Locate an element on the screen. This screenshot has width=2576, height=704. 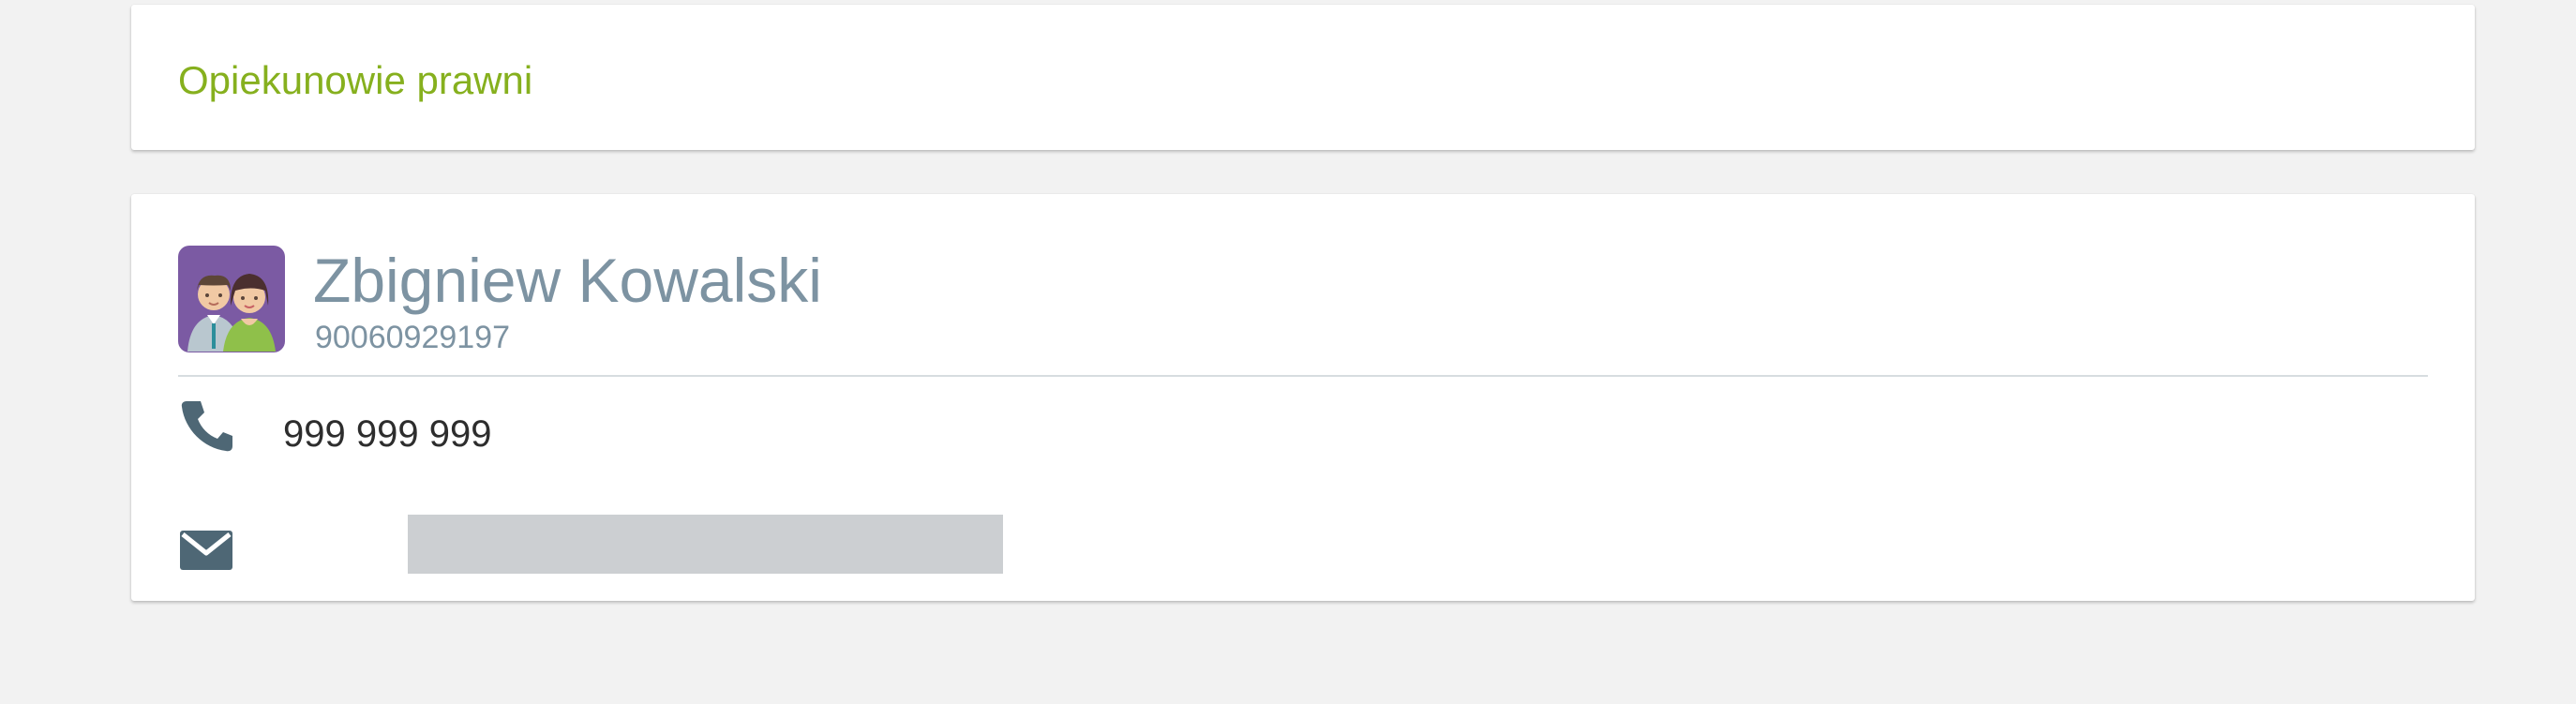
guardian-name: Zbigniew Kowalski is located at coordinates (568, 280).